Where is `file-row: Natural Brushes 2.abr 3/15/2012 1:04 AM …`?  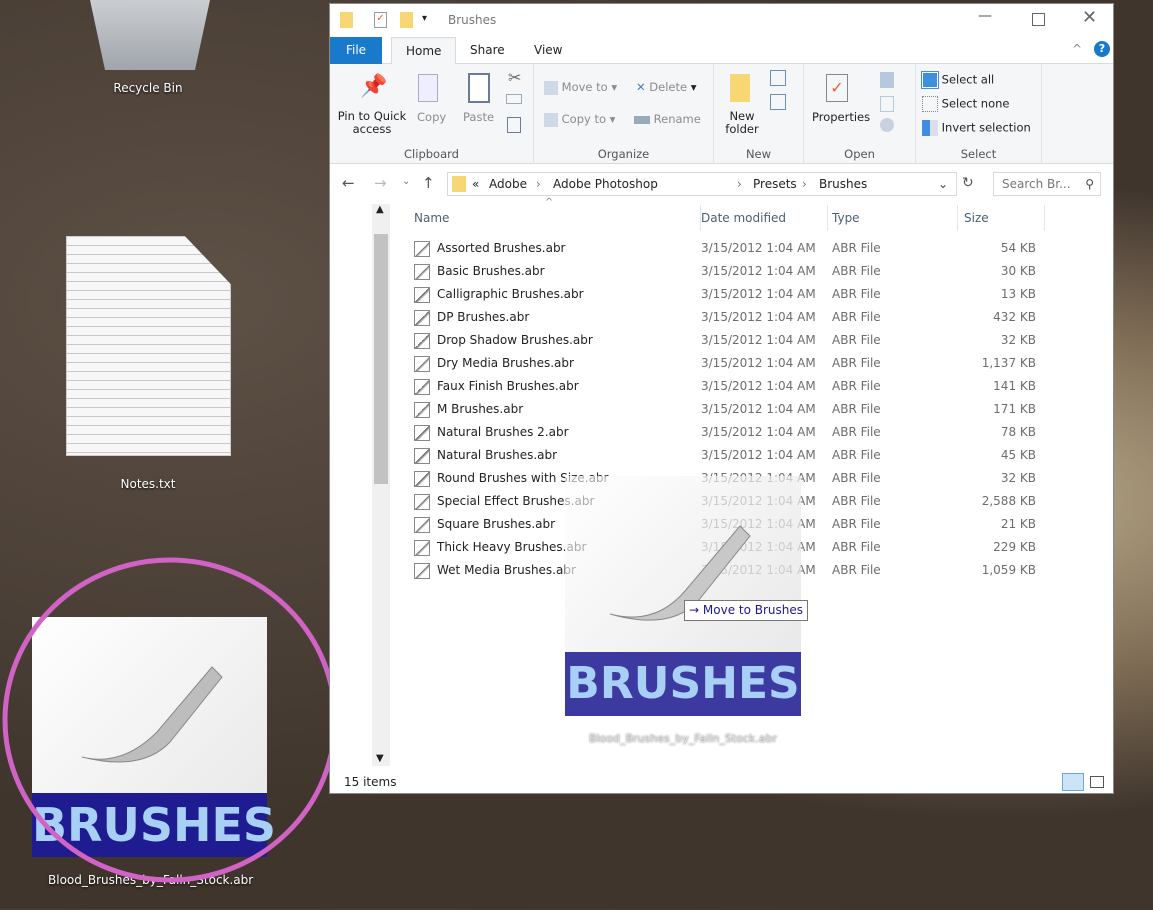
file-row: Natural Brushes 2.abr 3/15/2012 1:04 AM … is located at coordinates (729, 432).